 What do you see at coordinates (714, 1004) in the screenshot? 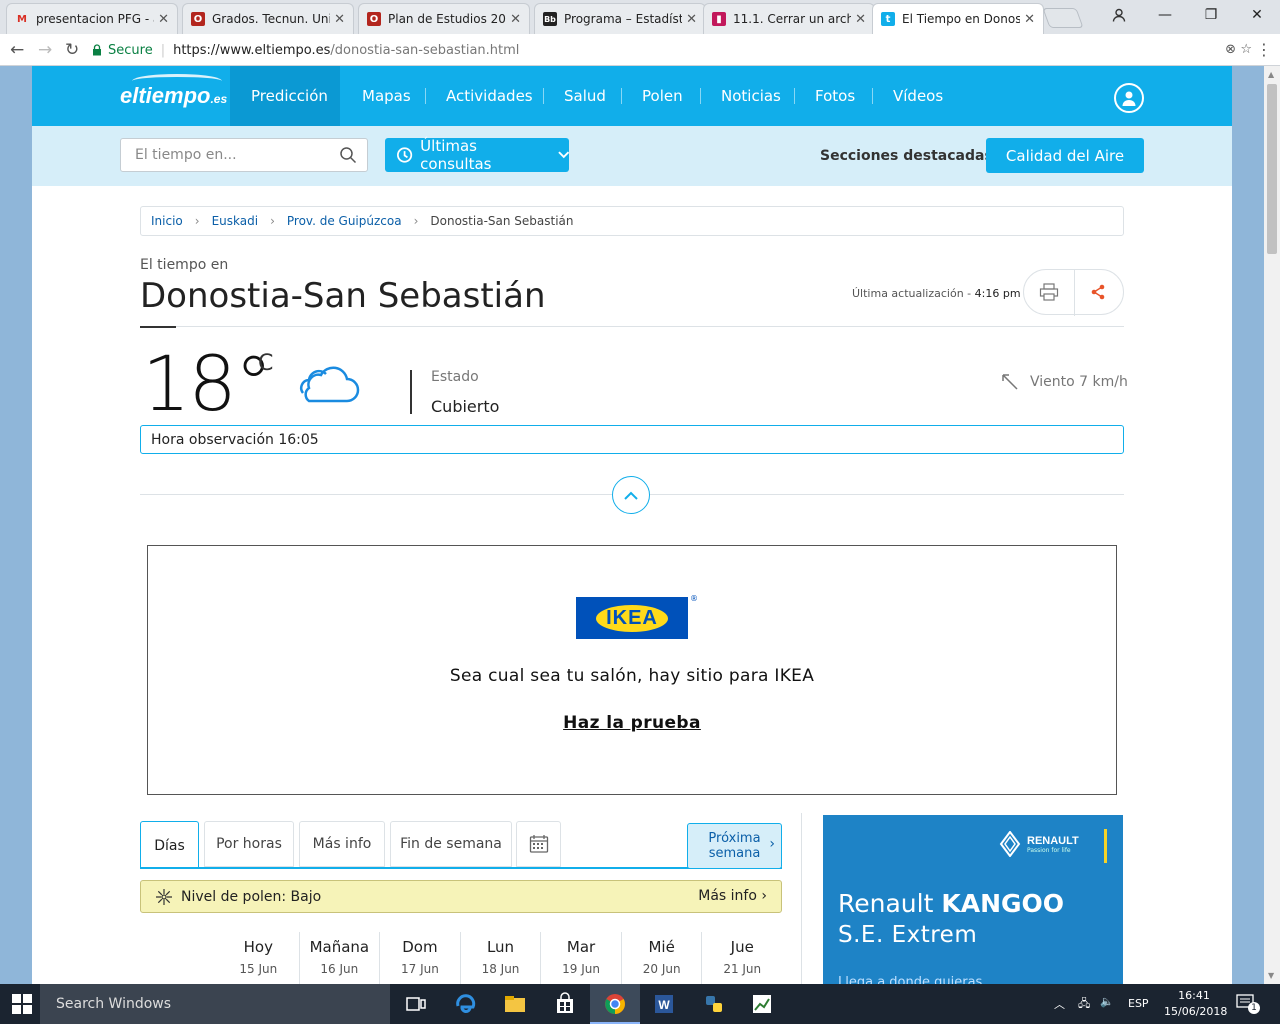
I see `python-icon` at bounding box center [714, 1004].